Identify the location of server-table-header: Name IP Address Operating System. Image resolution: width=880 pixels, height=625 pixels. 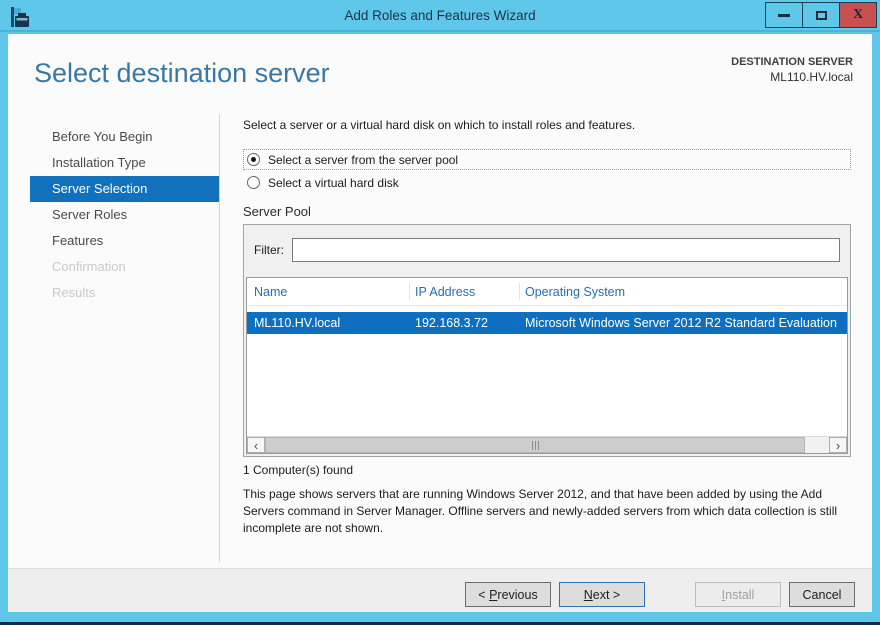
(547, 292).